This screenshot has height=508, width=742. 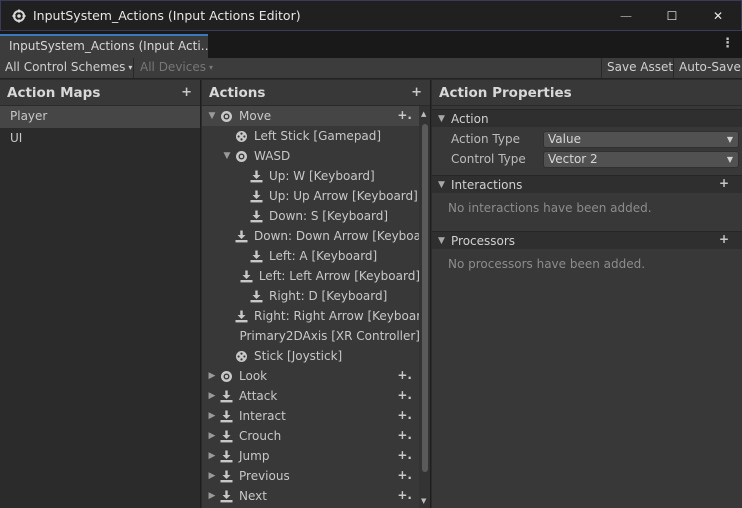 I want to click on action-row: ▶ Previous +., so click(x=311, y=476).